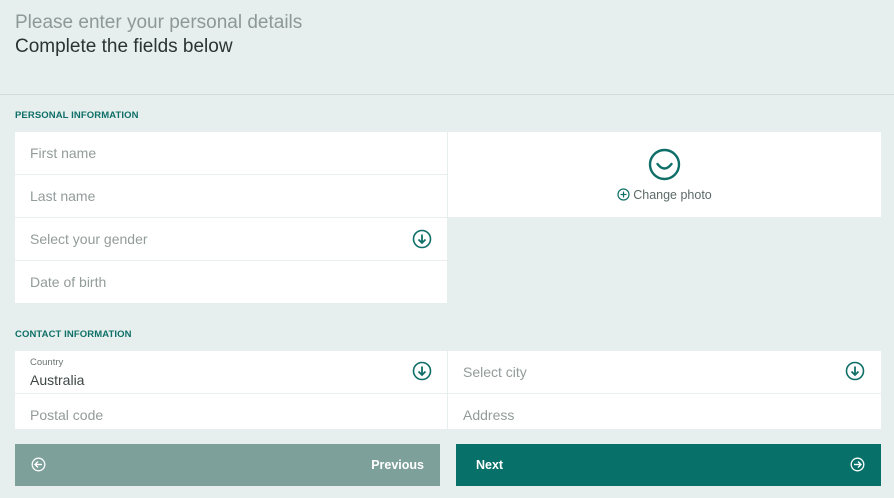  Describe the element at coordinates (668, 465) in the screenshot. I see `next-button: Next` at that location.